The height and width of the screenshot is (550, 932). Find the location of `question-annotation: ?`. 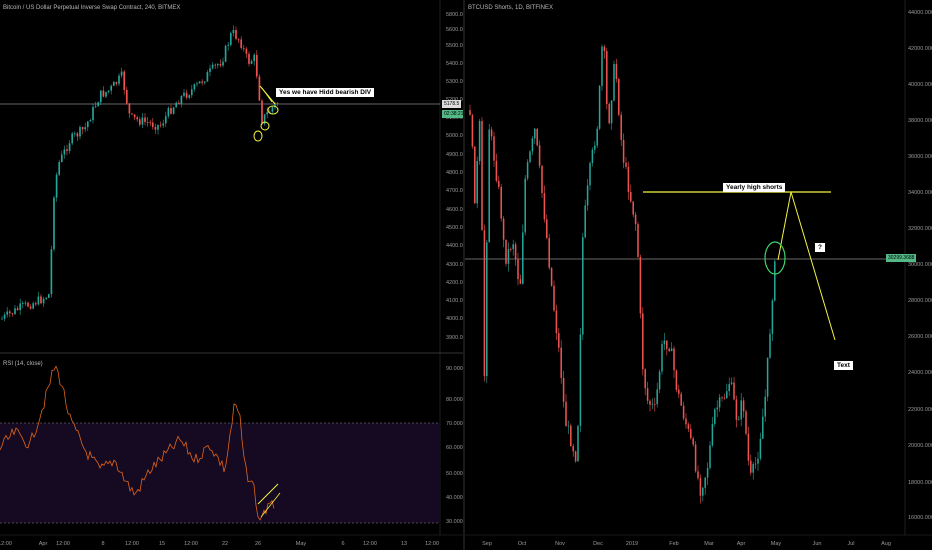

question-annotation: ? is located at coordinates (820, 247).